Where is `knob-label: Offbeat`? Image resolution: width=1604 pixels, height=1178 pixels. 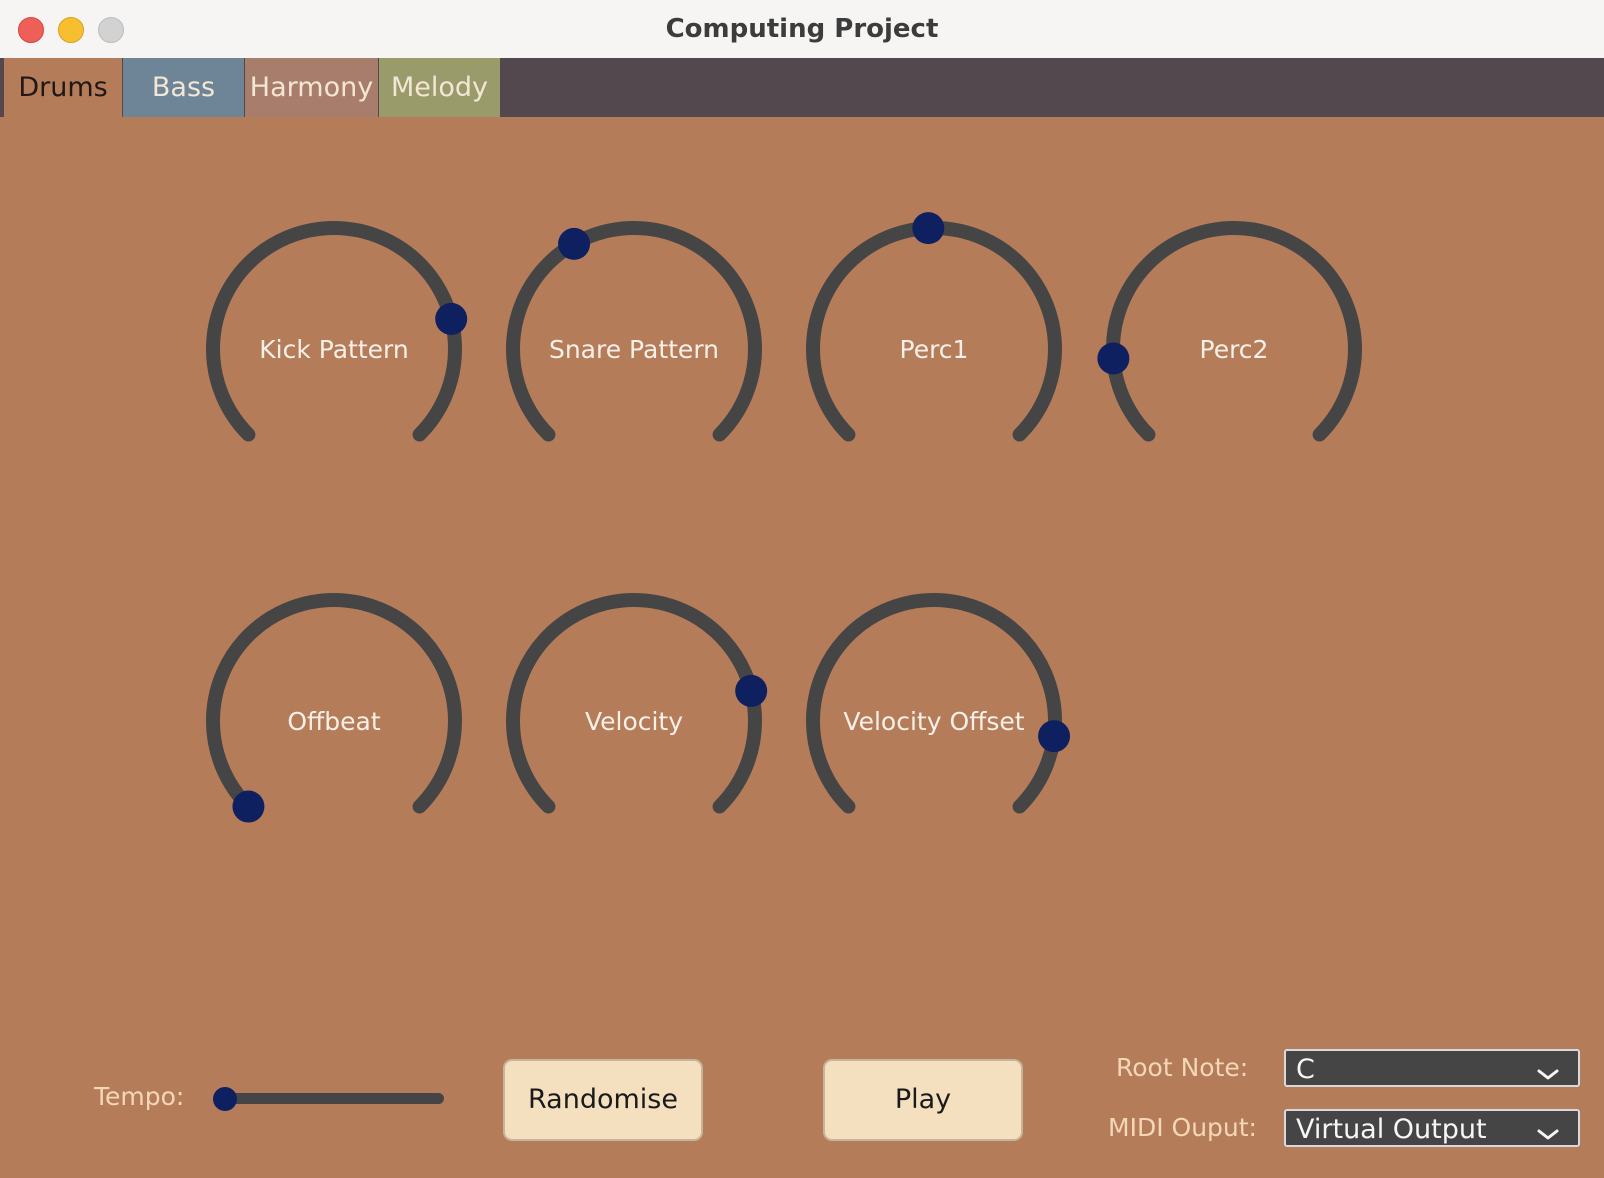
knob-label: Offbeat is located at coordinates (333, 721).